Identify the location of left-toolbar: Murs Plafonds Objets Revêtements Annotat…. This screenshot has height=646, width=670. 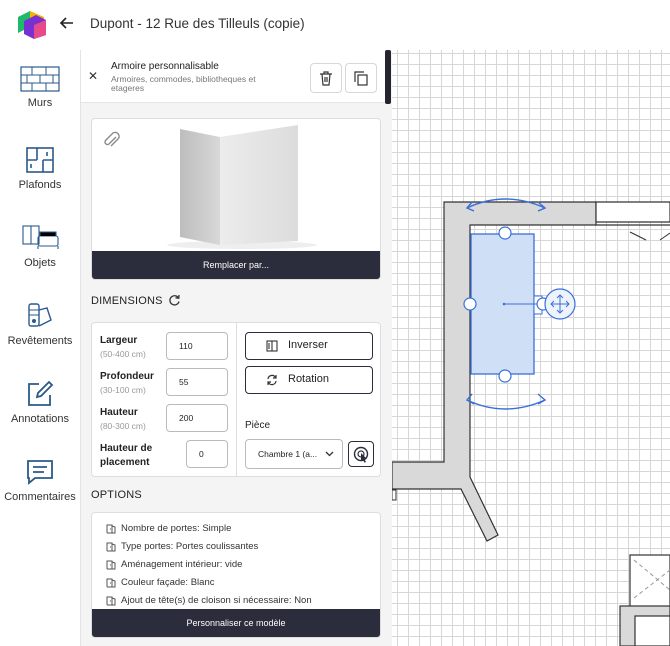
(40, 348).